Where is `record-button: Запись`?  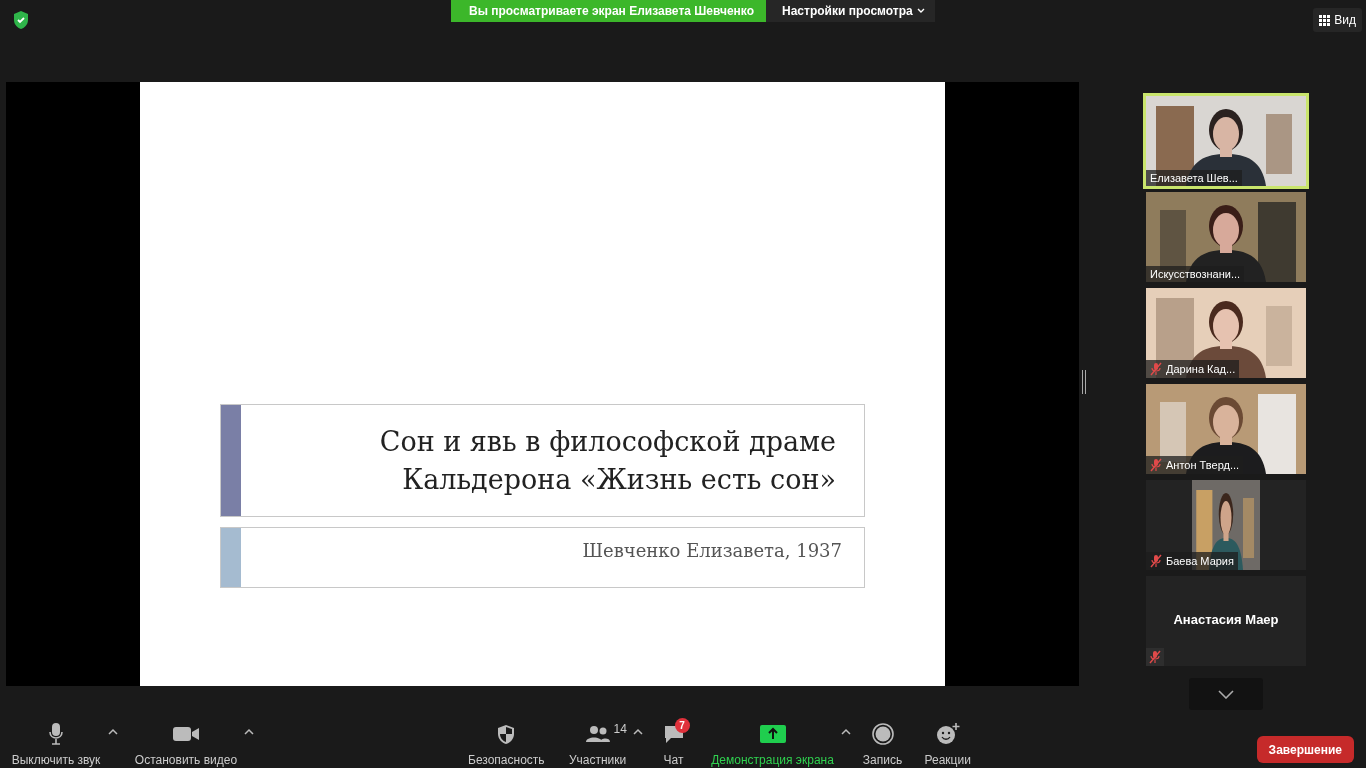
record-button: Запись is located at coordinates (882, 744).